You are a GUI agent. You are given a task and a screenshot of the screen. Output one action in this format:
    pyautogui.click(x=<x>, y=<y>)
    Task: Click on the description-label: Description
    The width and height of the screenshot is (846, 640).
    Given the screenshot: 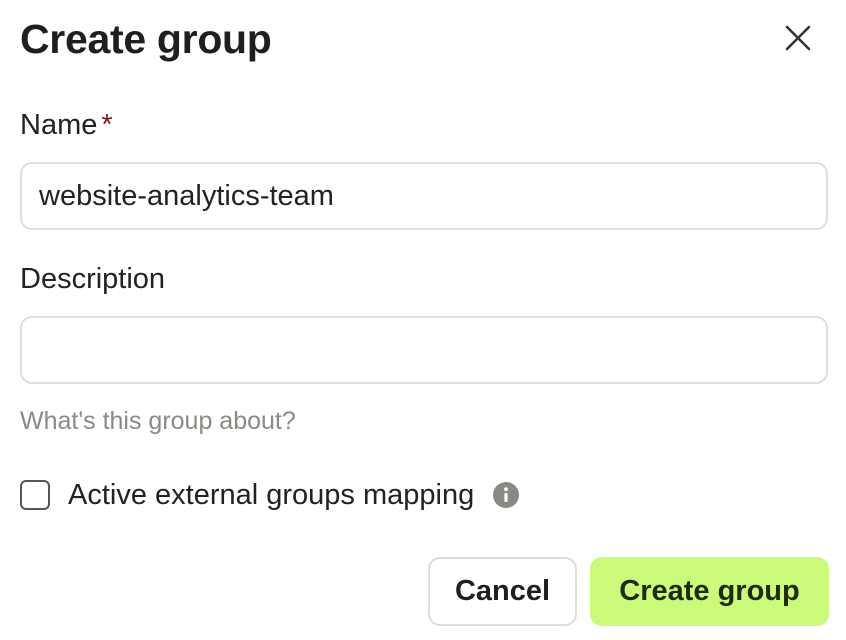 What is the action you would take?
    pyautogui.click(x=93, y=279)
    